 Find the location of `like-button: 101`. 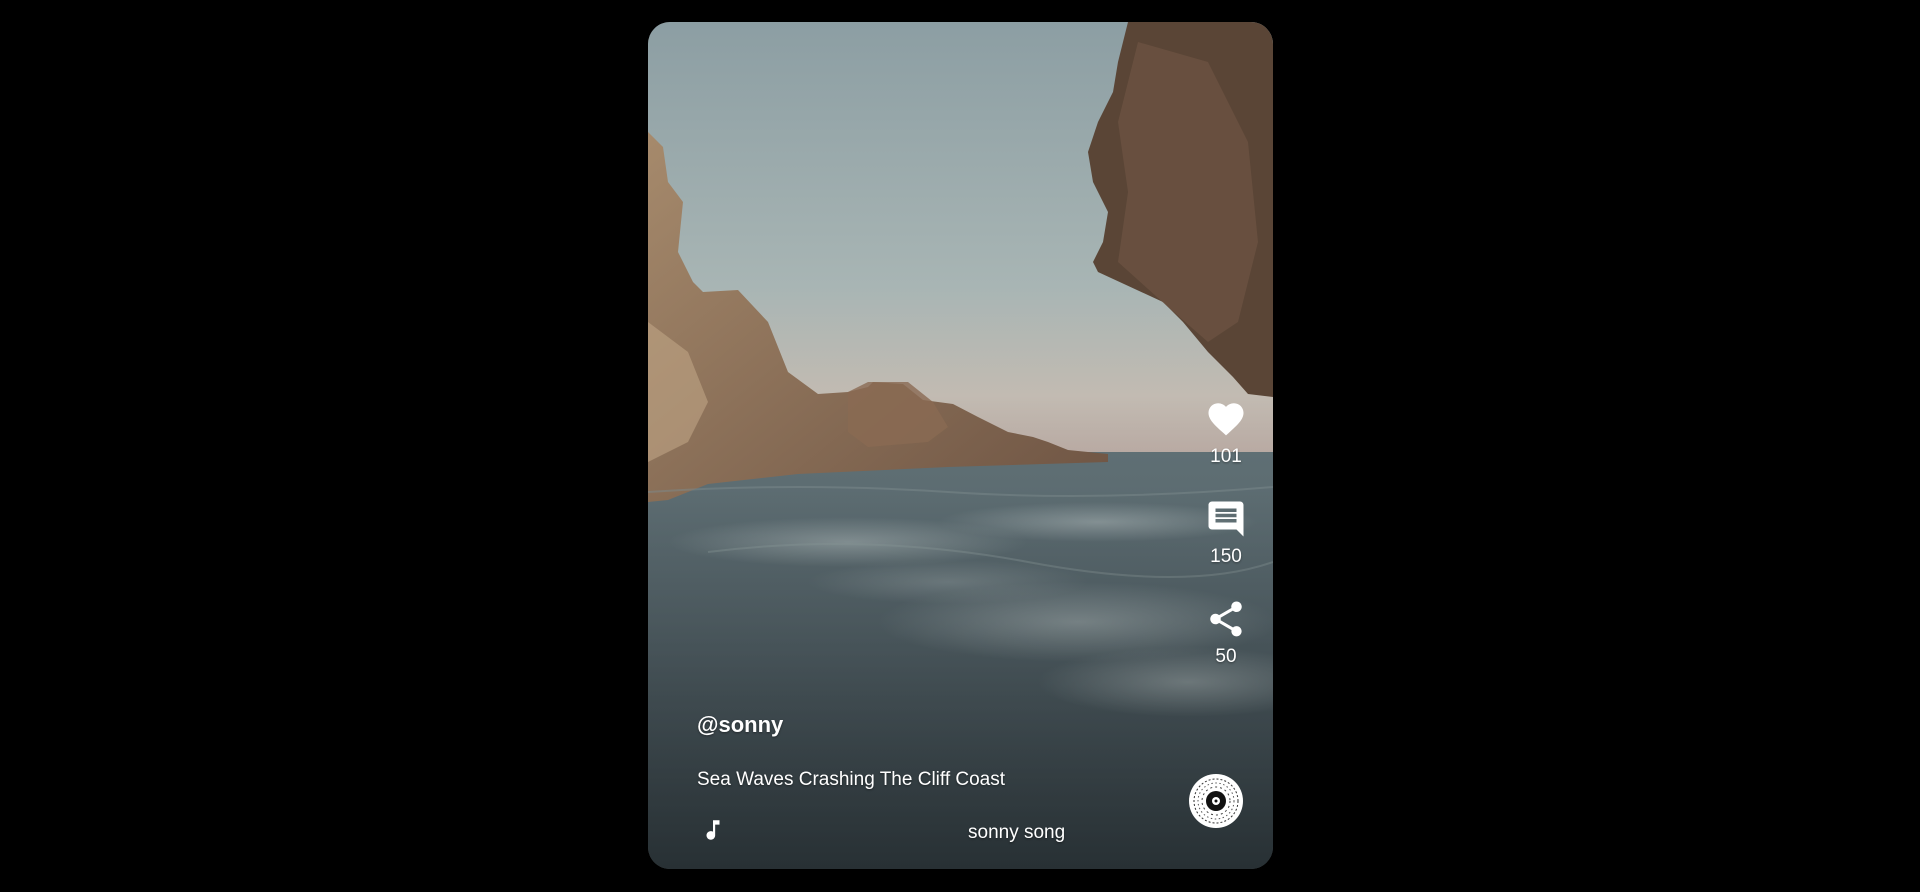

like-button: 101 is located at coordinates (1226, 424).